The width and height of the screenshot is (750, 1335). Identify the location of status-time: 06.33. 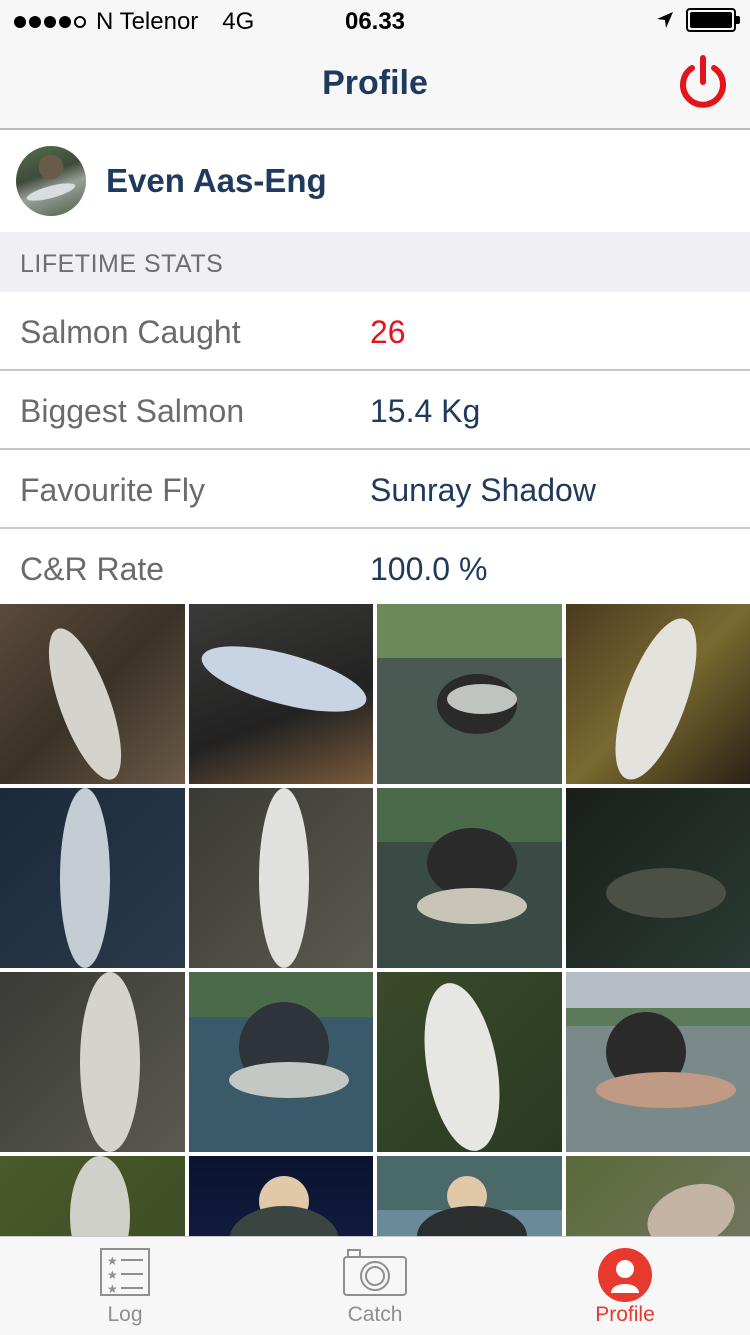
(375, 22).